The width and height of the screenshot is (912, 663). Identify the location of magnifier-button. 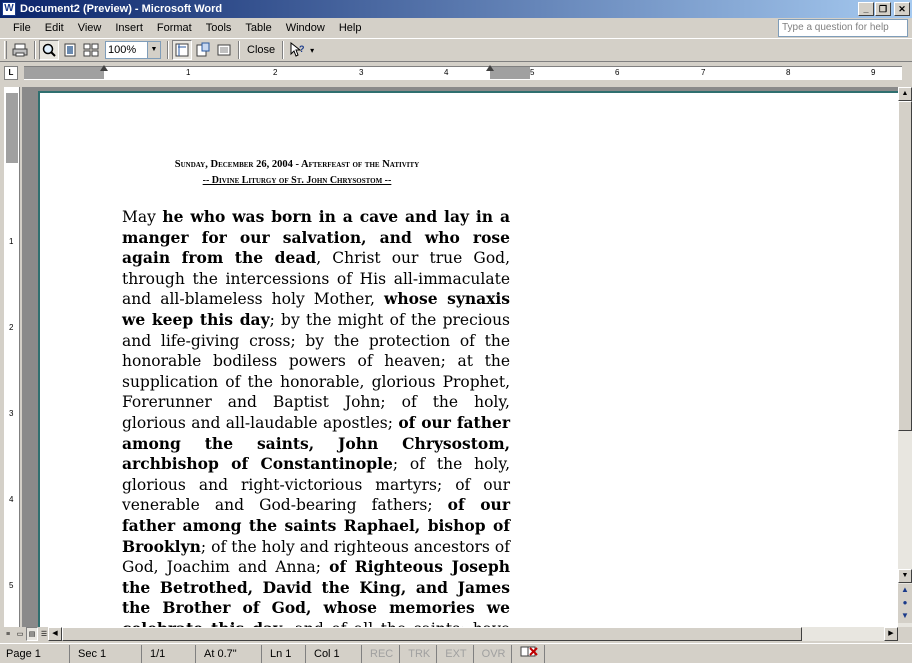
(49, 50).